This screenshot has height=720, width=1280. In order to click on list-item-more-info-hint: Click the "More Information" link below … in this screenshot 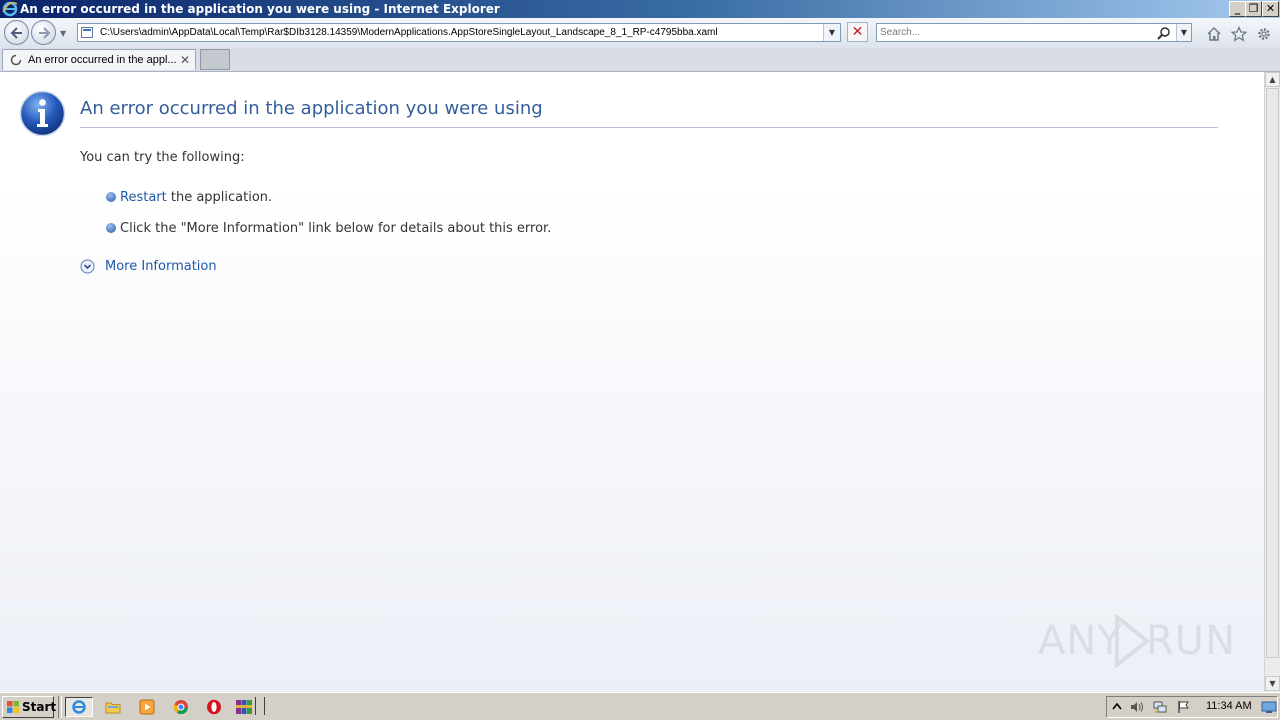, I will do `click(328, 228)`.